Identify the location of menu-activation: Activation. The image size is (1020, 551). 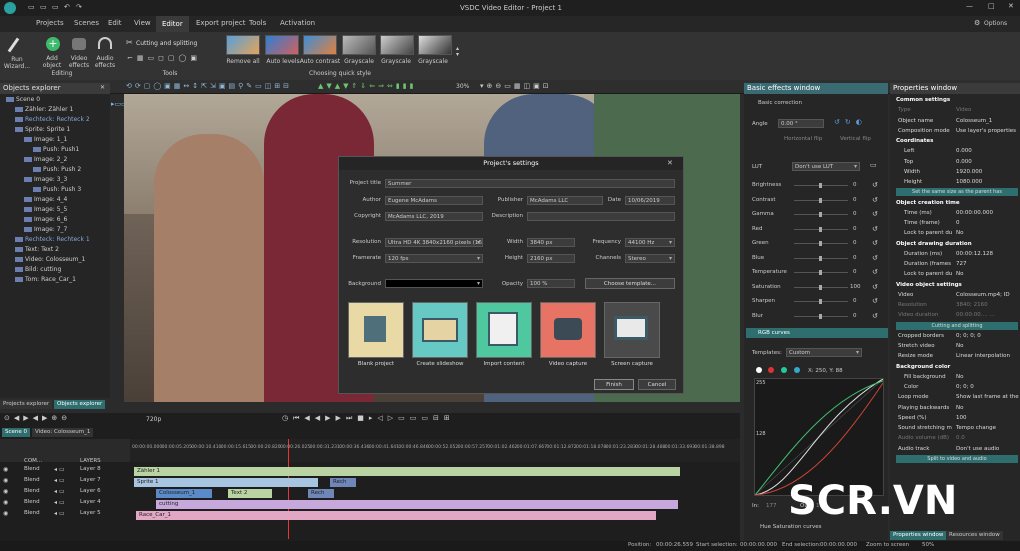
(297, 23).